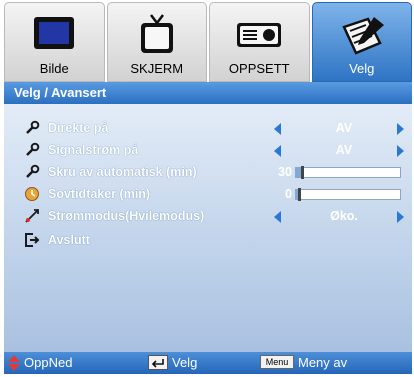 This screenshot has width=414, height=377. Describe the element at coordinates (60, 92) in the screenshot. I see `breadcrumb-text: Velg / Avansert` at that location.